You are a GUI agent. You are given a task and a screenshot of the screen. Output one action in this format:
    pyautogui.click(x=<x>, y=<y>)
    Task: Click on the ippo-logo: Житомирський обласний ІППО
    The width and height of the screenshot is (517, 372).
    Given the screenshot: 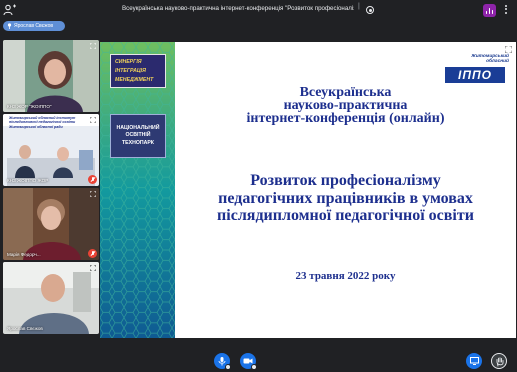 What is the action you would take?
    pyautogui.click(x=474, y=69)
    